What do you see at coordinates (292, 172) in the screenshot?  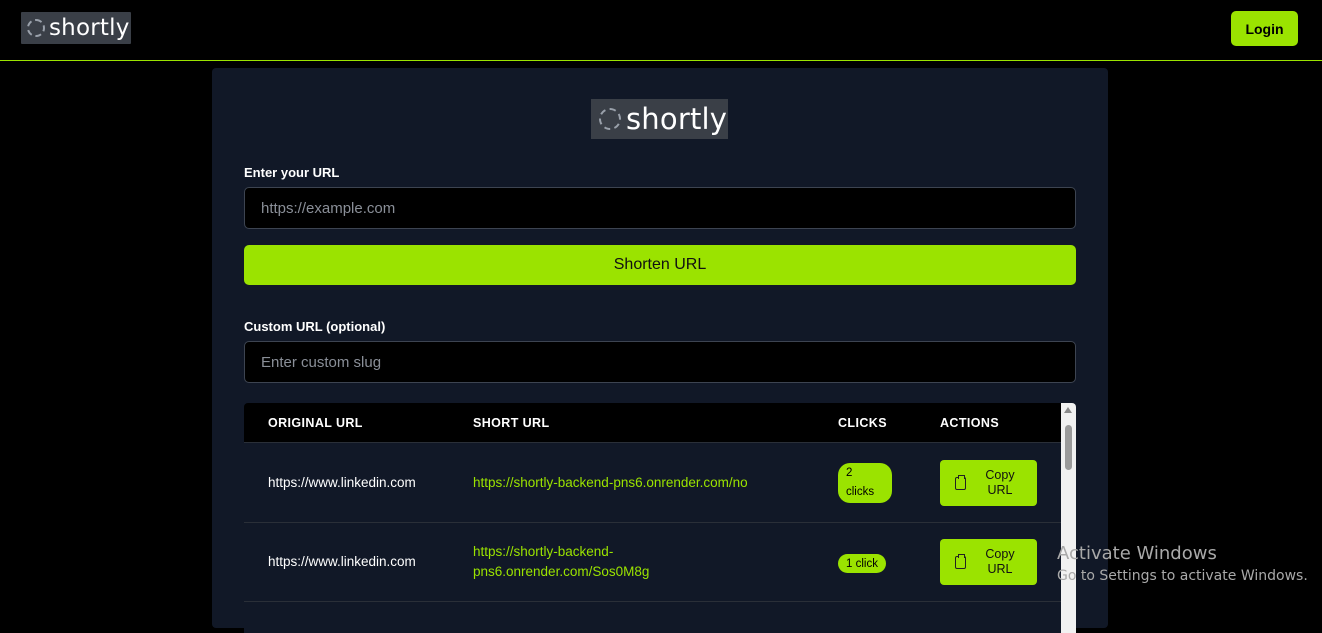 I see `url-label: Enter your URL` at bounding box center [292, 172].